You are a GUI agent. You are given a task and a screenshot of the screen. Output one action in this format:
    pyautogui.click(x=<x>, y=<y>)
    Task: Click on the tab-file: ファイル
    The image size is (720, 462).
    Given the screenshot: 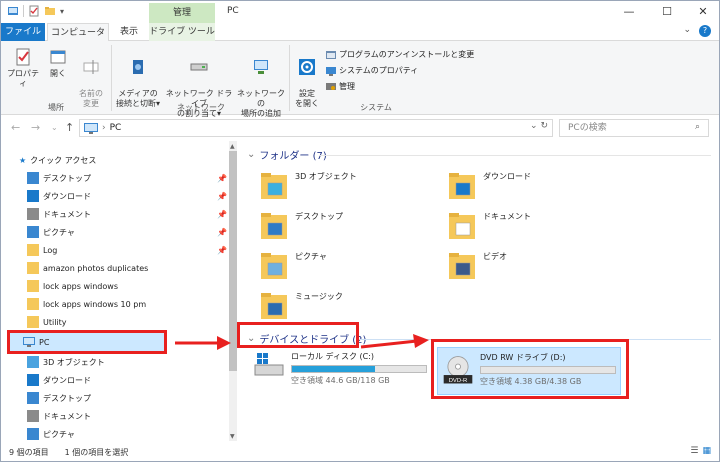 What is the action you would take?
    pyautogui.click(x=23, y=32)
    